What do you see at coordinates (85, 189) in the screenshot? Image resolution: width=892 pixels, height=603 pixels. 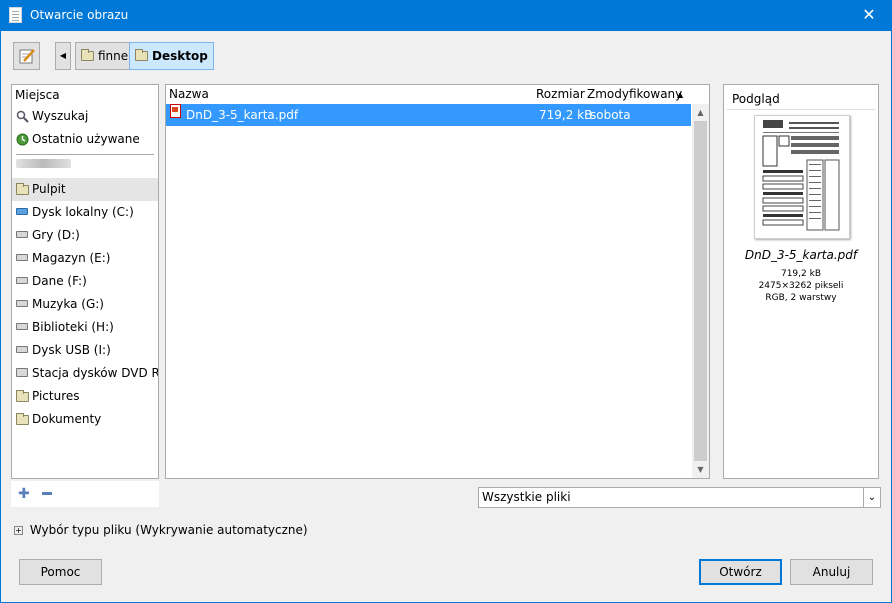 I see `place-desktop: Pulpit` at bounding box center [85, 189].